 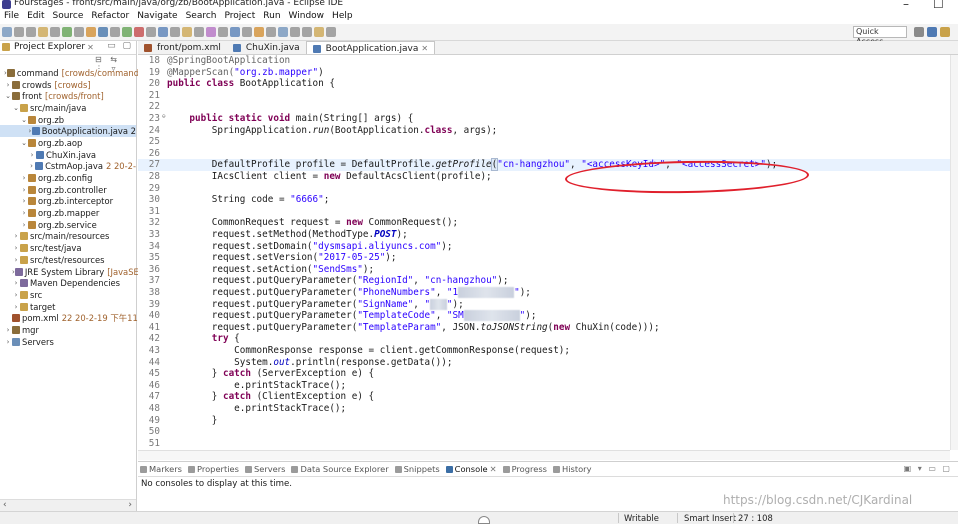 What do you see at coordinates (69, 318) in the screenshot?
I see `tree-item: pom.xml 22 20-2-19 下午11` at bounding box center [69, 318].